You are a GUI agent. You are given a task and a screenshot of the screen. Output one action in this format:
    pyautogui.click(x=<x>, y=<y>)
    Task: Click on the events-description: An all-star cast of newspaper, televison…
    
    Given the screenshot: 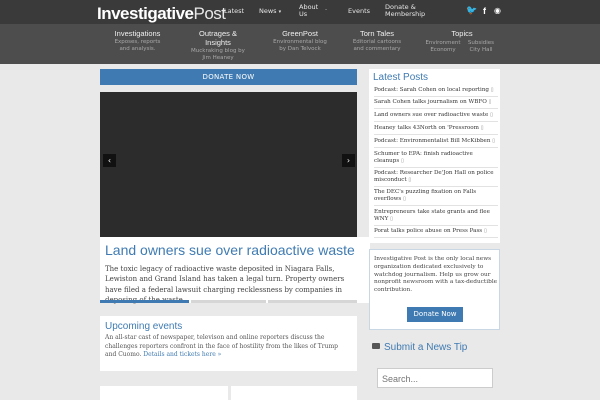 What is the action you would take?
    pyautogui.click(x=228, y=347)
    